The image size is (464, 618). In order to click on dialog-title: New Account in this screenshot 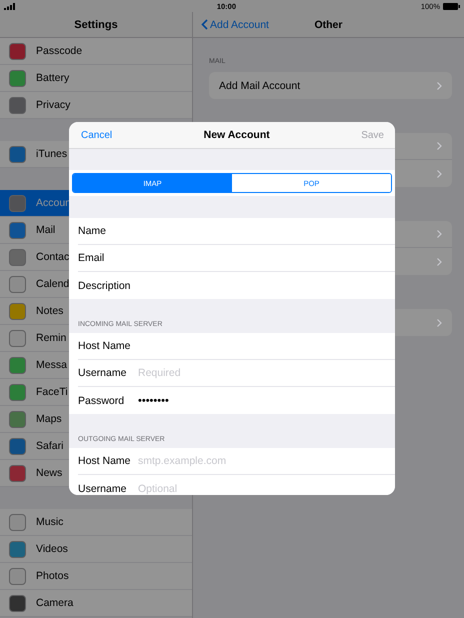, I will do `click(237, 135)`.